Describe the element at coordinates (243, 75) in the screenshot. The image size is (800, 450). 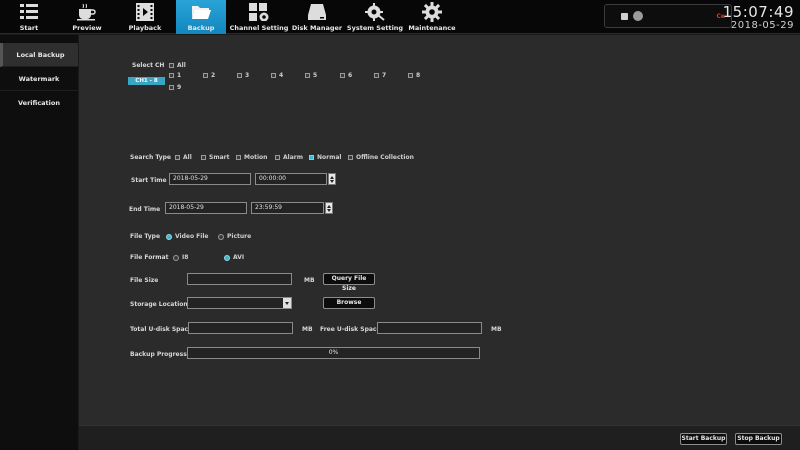
I see `ch-3-checkbox: 3` at that location.